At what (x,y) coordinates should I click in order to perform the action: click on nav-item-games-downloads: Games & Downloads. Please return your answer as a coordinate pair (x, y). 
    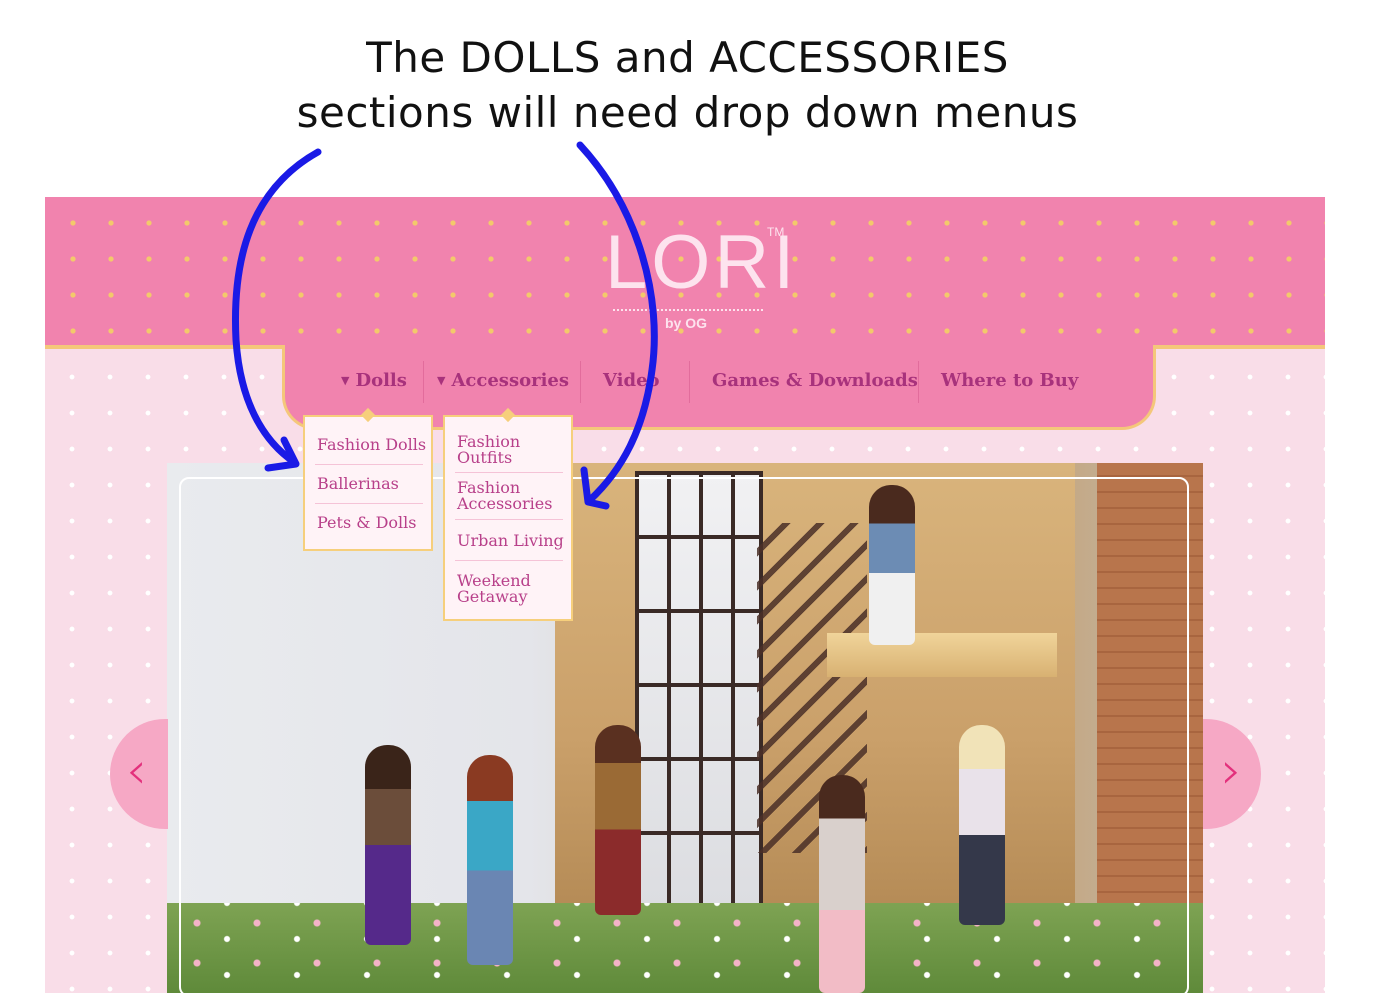
    Looking at the image, I should click on (815, 381).